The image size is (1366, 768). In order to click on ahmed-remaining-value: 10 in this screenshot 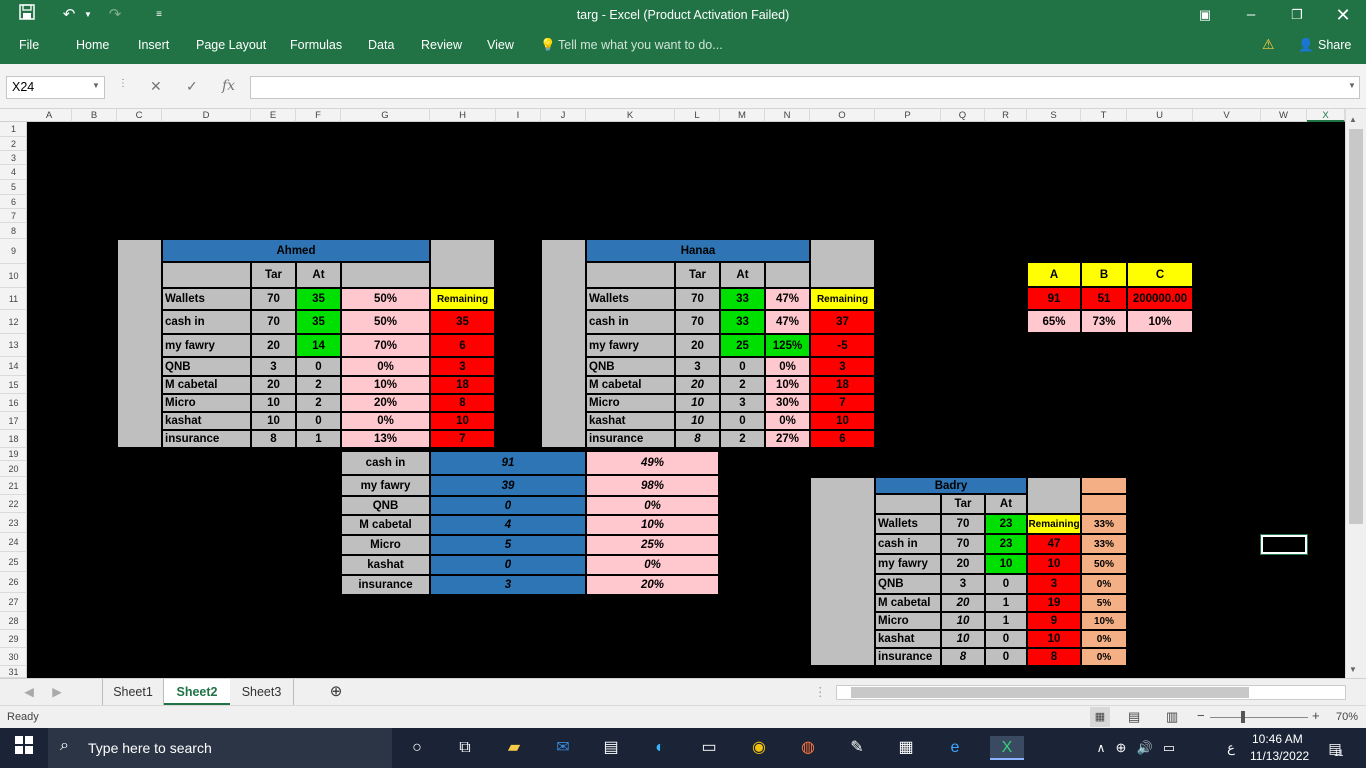, I will do `click(462, 421)`.